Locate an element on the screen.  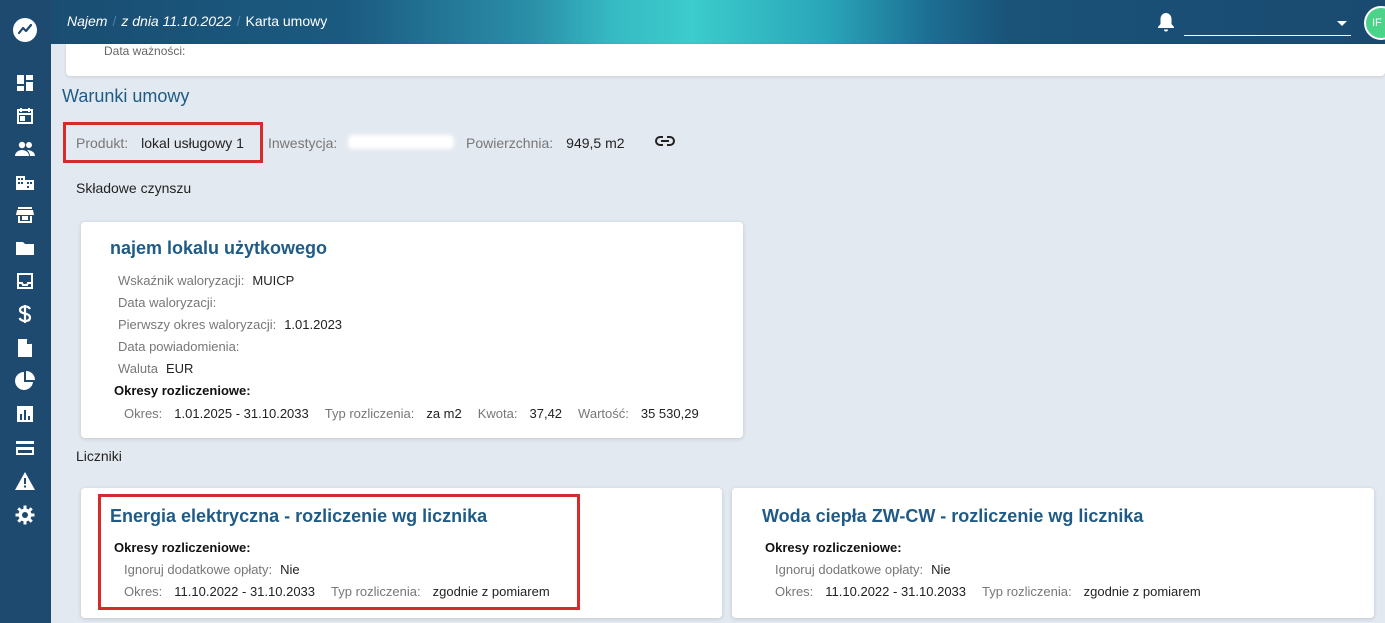
area-field: Powierzchnia: 949,5 m2 is located at coordinates (545, 143).